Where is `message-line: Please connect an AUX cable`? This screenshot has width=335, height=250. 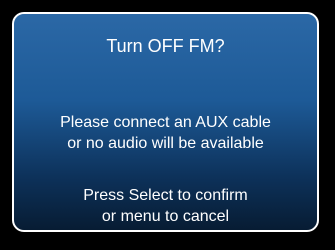
message-line: Please connect an AUX cable is located at coordinates (165, 122).